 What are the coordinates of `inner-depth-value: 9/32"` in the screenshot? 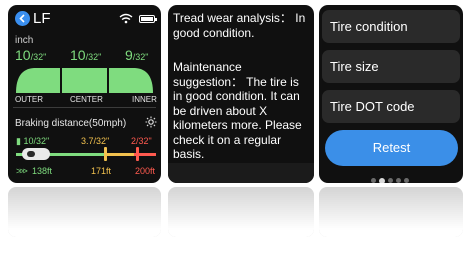 It's located at (137, 55).